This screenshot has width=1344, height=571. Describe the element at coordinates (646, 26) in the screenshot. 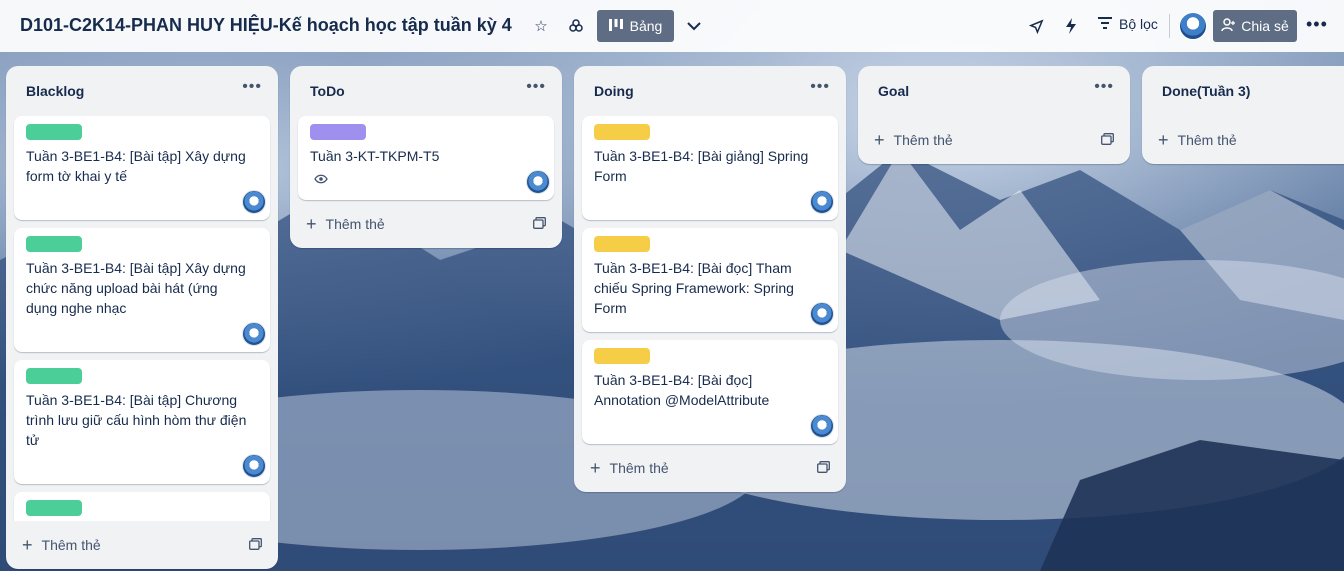

I see `board-view-label: Bảng` at that location.